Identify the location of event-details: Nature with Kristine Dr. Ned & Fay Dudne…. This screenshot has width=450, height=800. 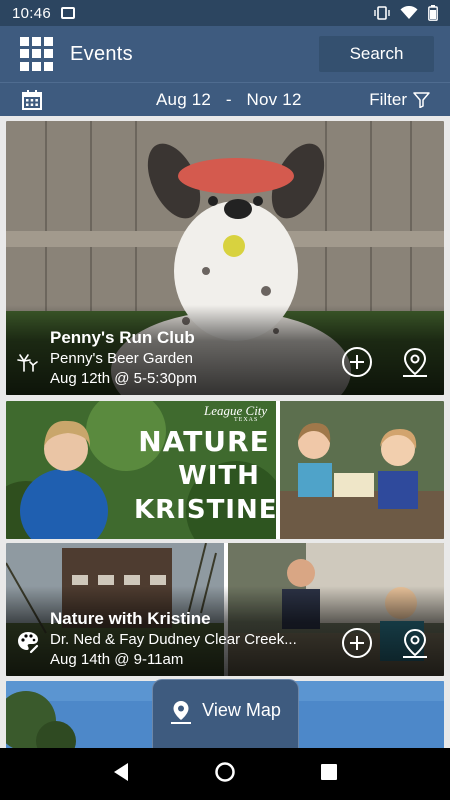
(173, 639).